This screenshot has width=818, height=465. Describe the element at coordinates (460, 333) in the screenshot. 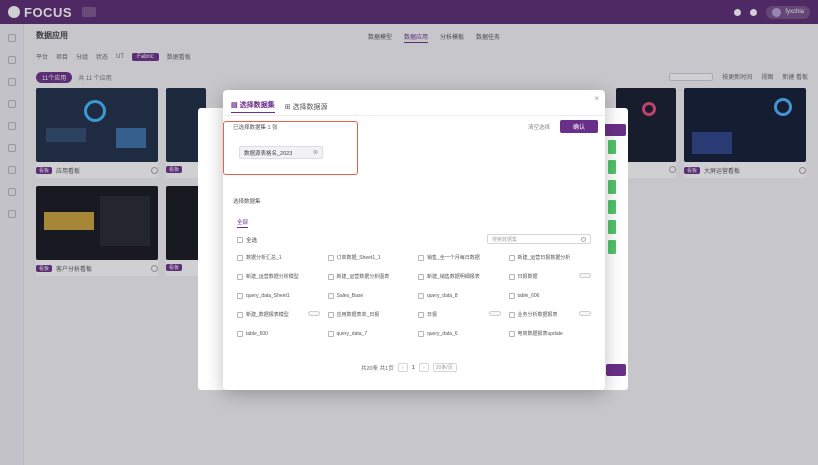

I see `dataset-item: query_data_6` at that location.